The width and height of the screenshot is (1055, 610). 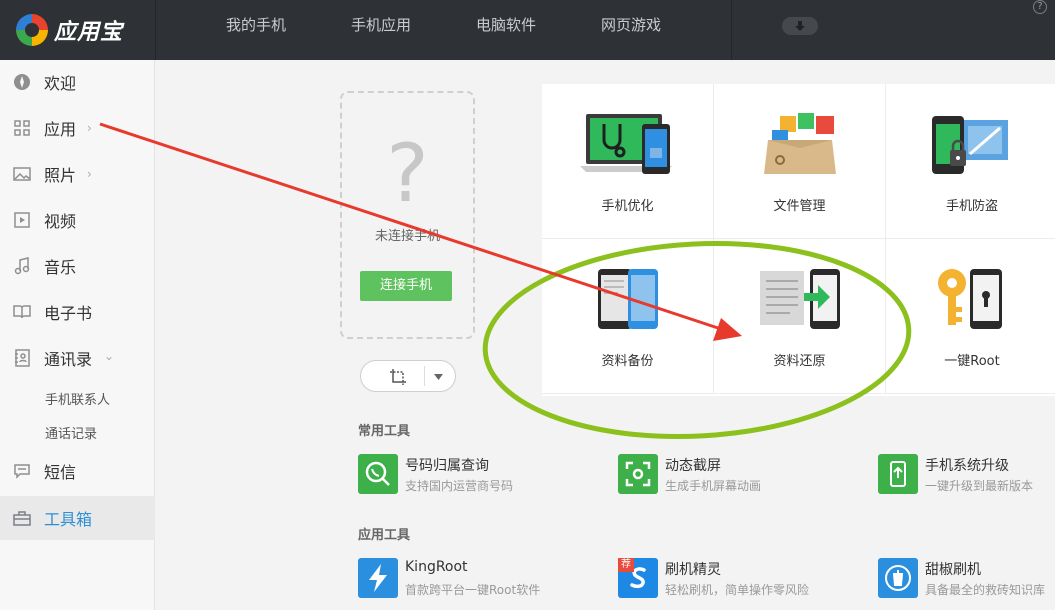 I want to click on feature-label: 文件管理, so click(x=799, y=206).